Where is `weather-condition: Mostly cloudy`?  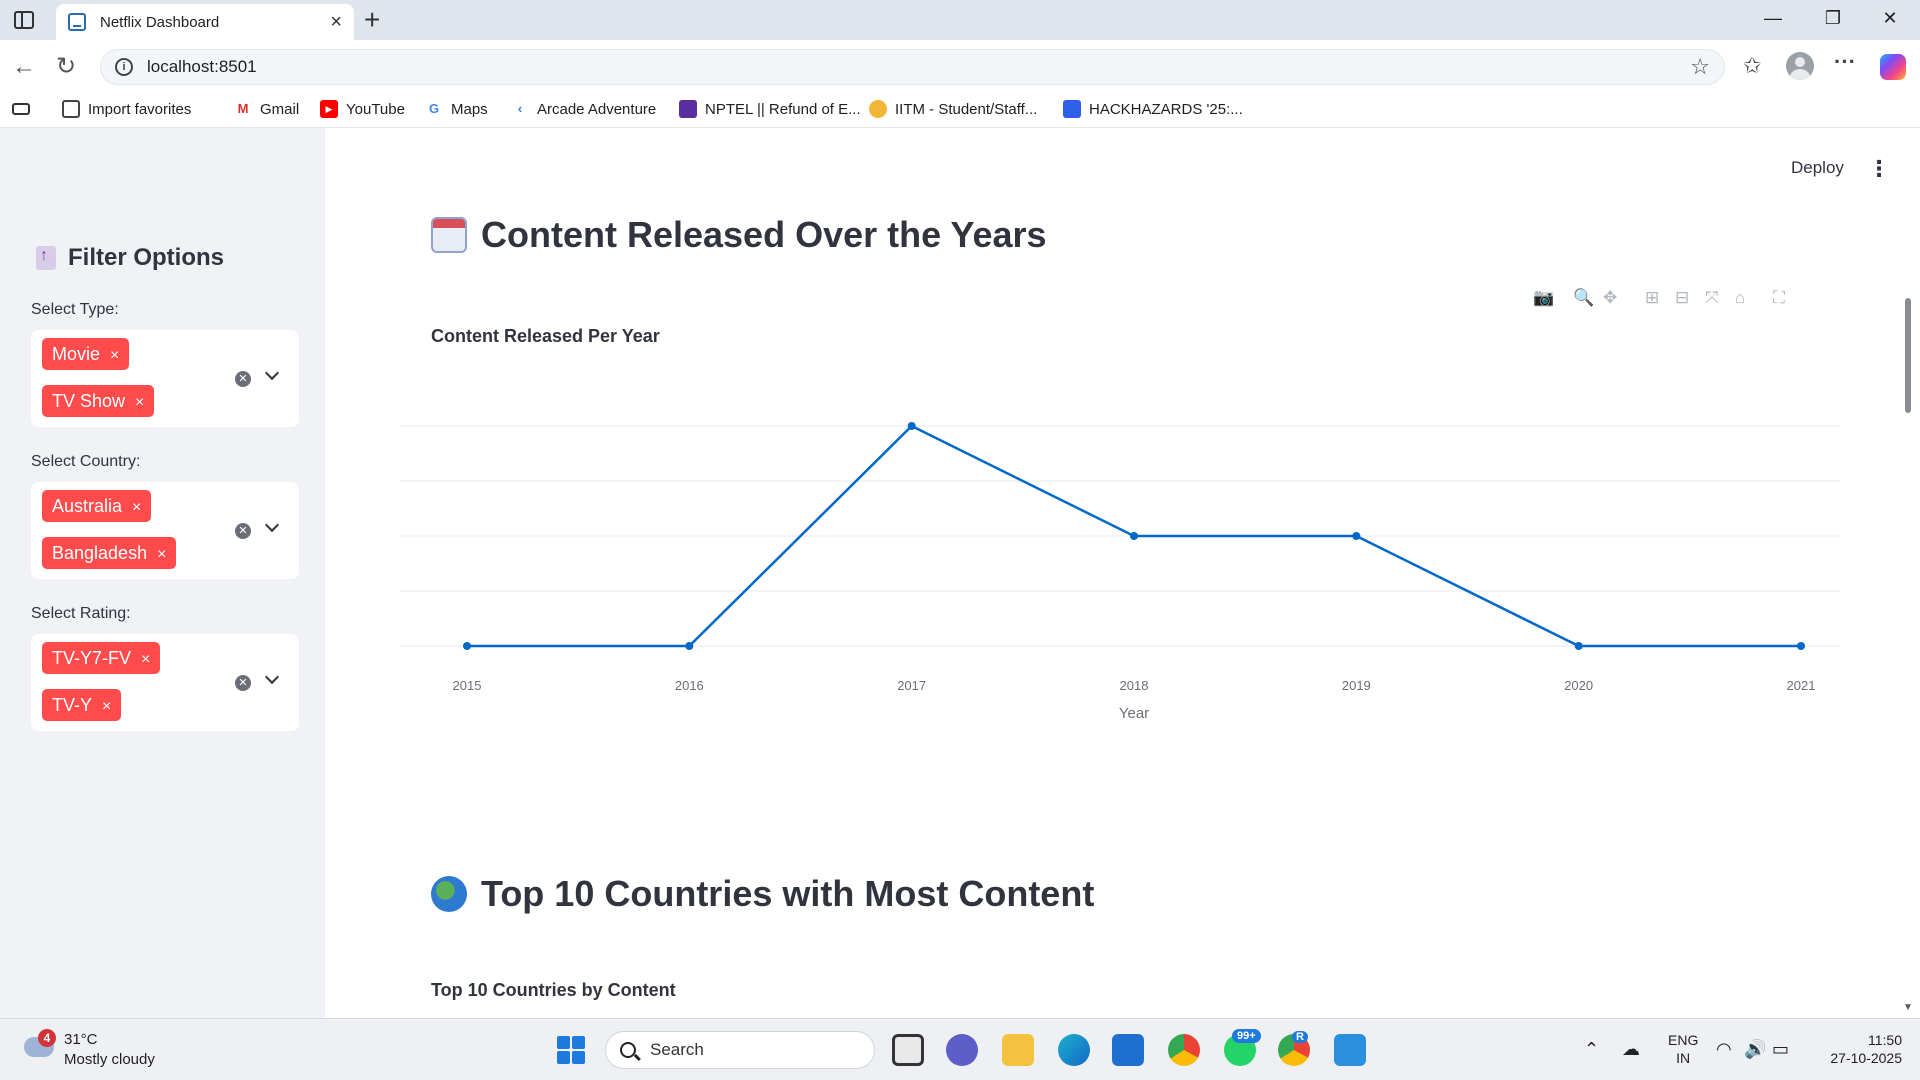
weather-condition: Mostly cloudy is located at coordinates (109, 1059).